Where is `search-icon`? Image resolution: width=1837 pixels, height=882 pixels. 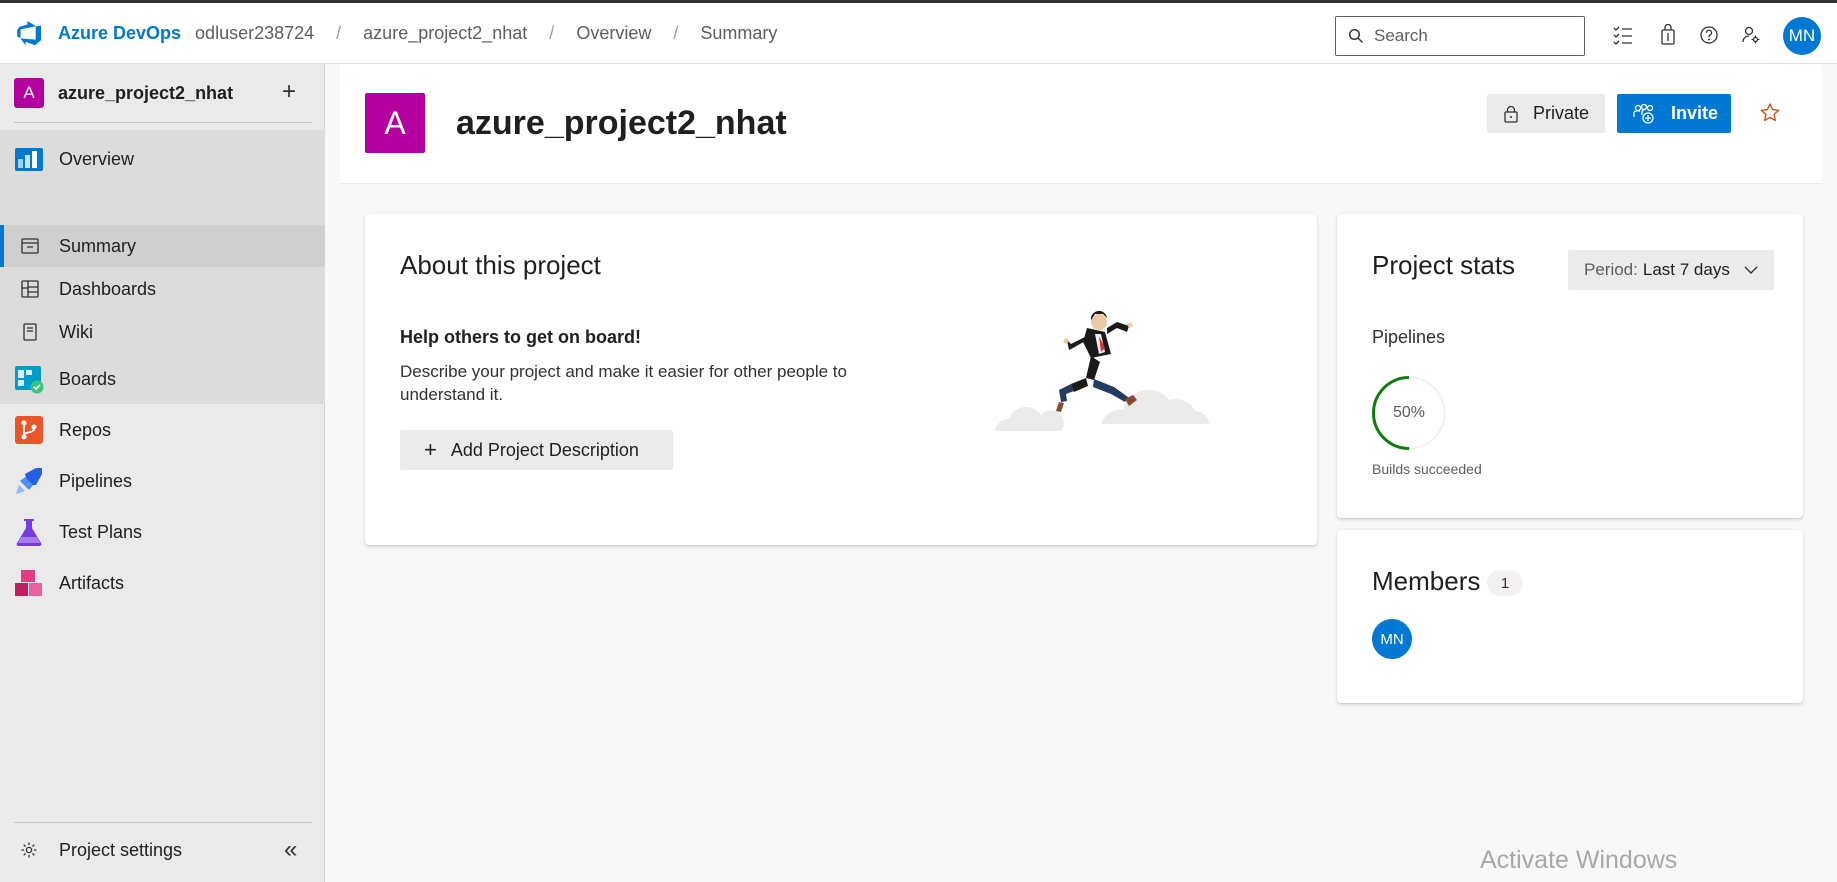
search-icon is located at coordinates (1355, 35).